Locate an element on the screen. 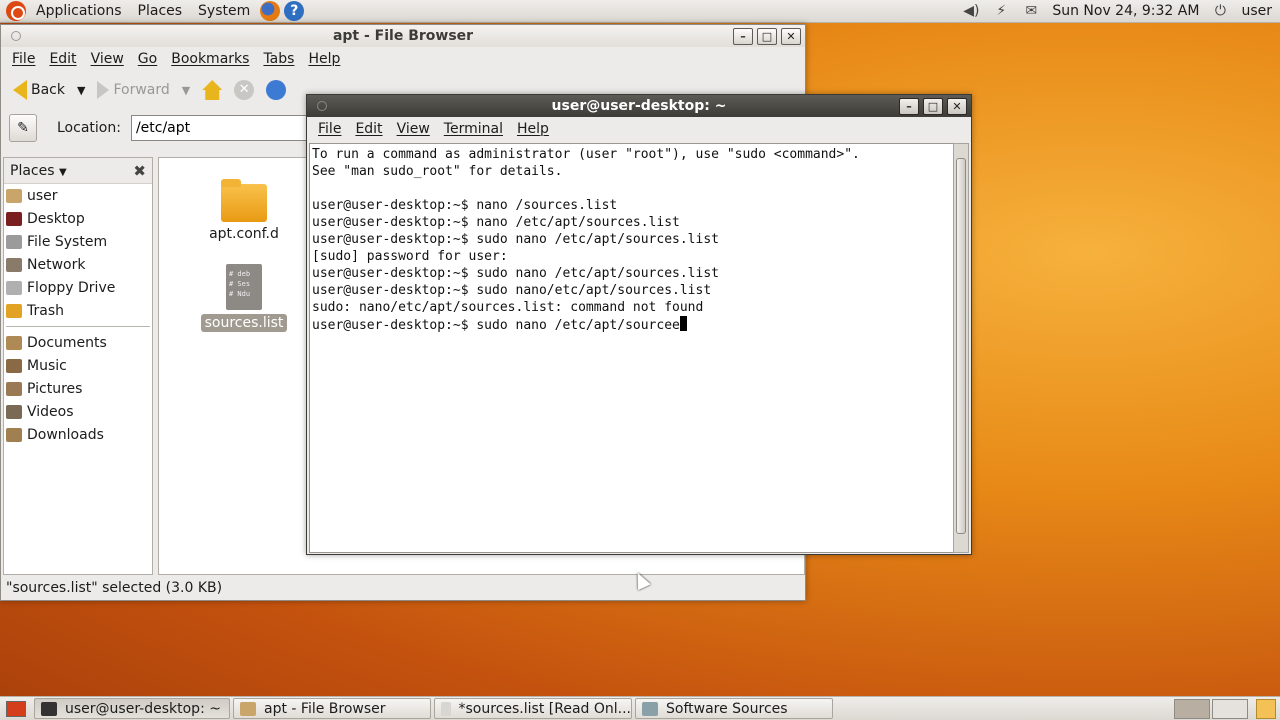  file-system-icon is located at coordinates (14, 241).